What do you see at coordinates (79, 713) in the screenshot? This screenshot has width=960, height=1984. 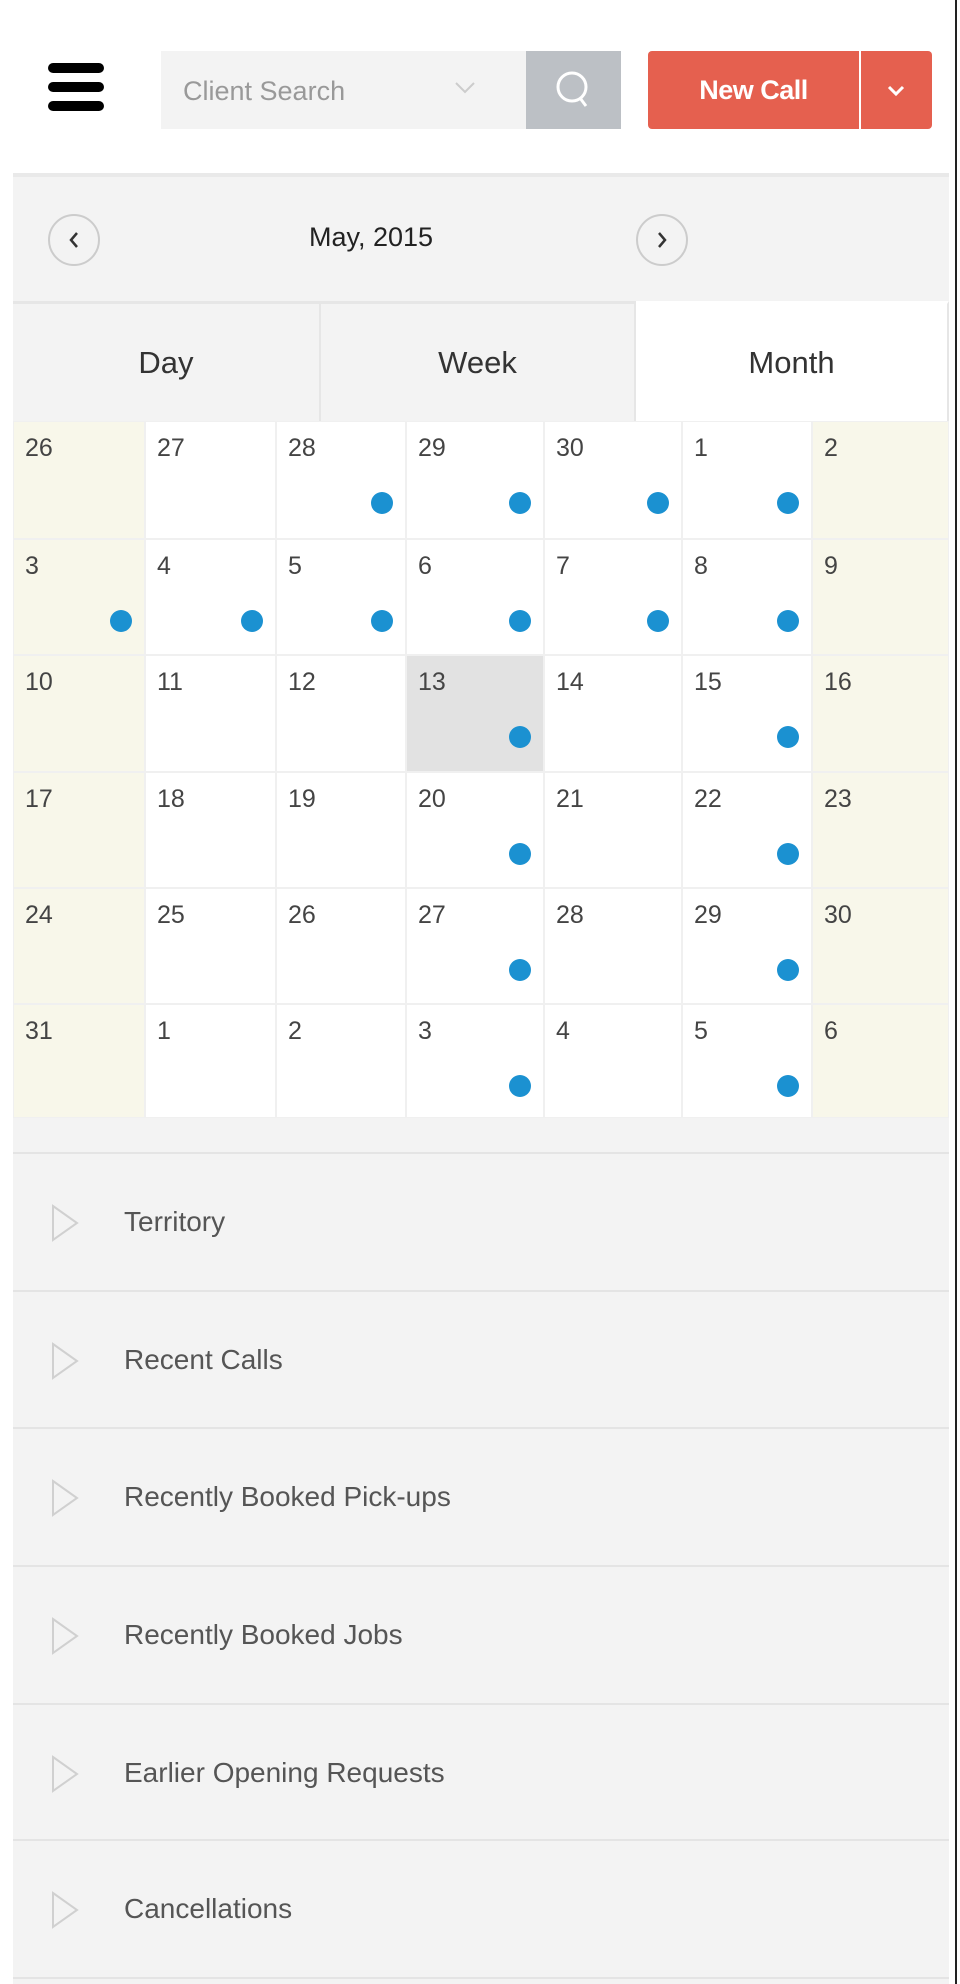 I see `calendar-day: 10` at bounding box center [79, 713].